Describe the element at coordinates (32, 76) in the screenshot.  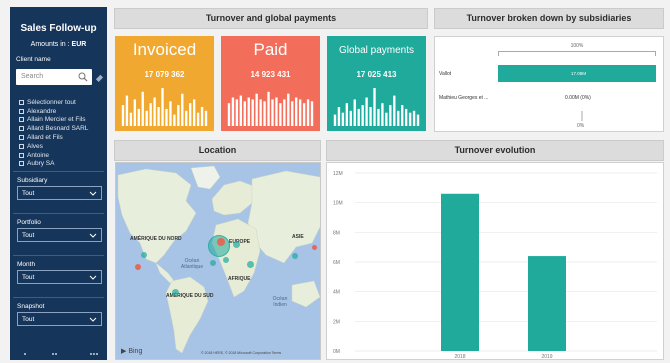
I see `search-placeholder: Search` at that location.